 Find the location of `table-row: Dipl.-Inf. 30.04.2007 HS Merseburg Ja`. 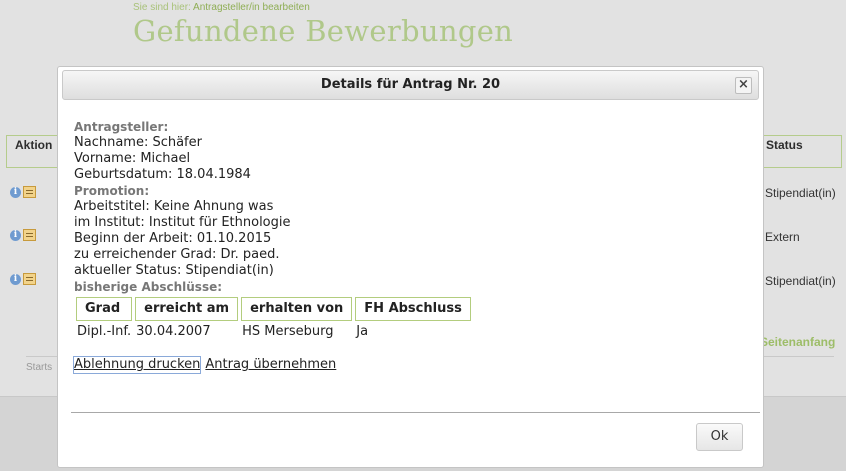

table-row: Dipl.-Inf. 30.04.2007 HS Merseburg Ja is located at coordinates (273, 332).